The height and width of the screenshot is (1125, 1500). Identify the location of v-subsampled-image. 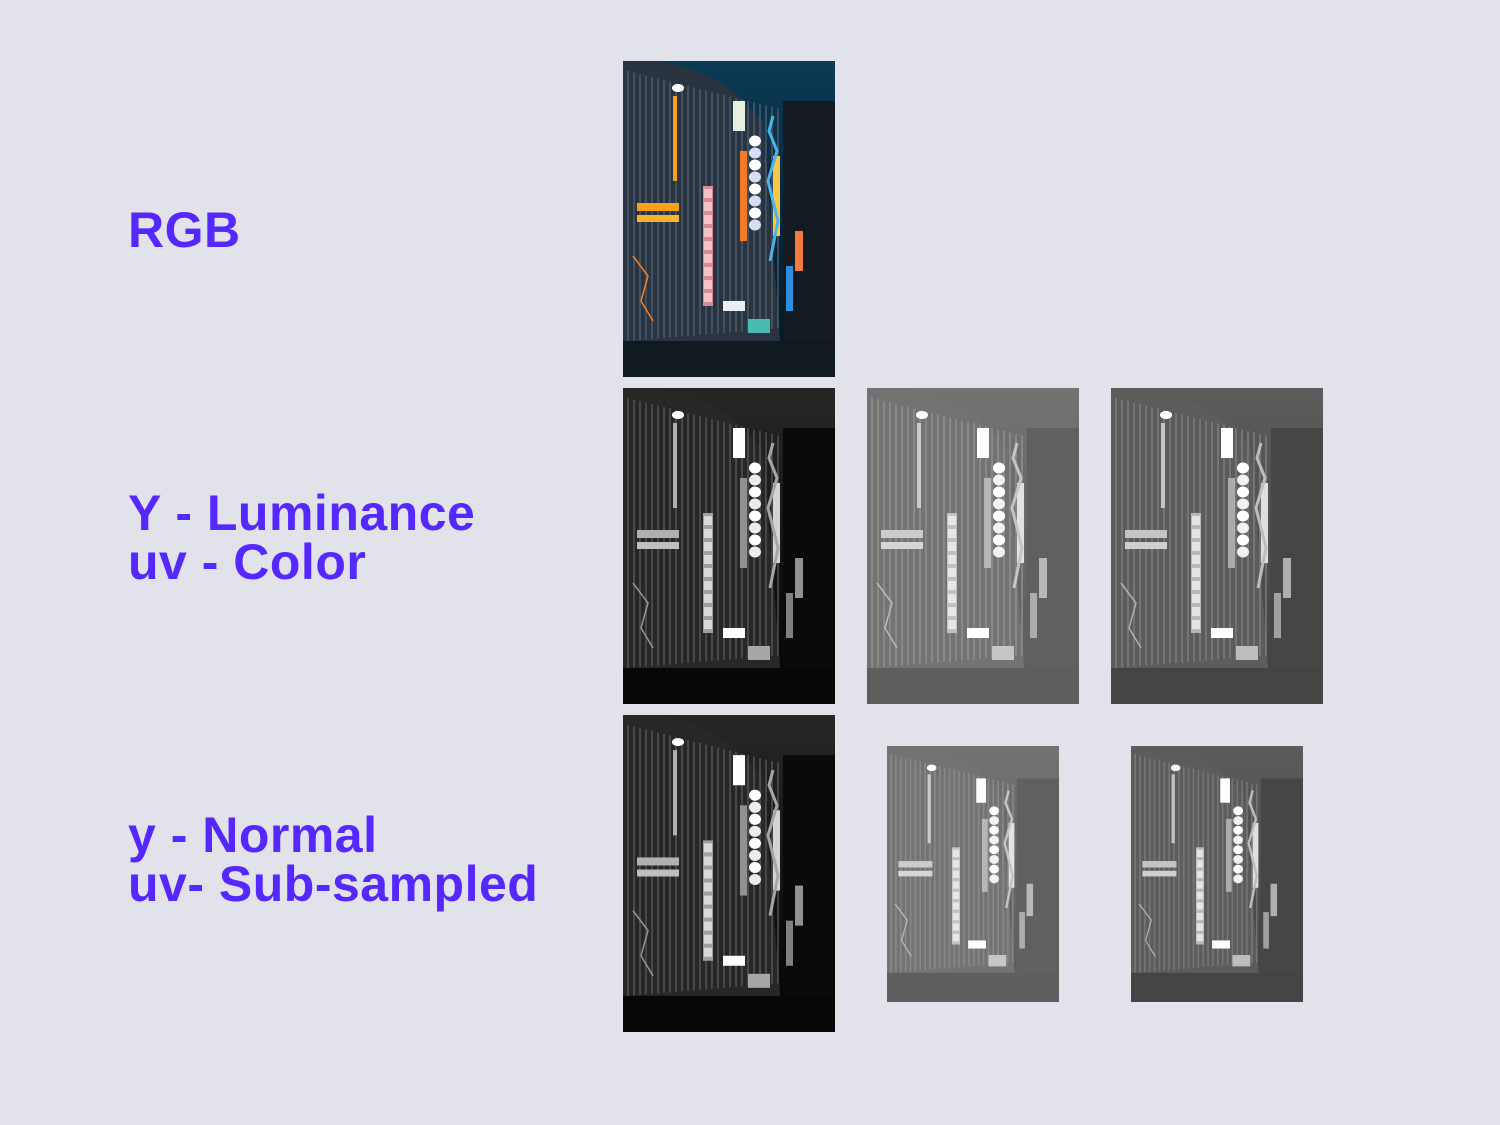
(1217, 874).